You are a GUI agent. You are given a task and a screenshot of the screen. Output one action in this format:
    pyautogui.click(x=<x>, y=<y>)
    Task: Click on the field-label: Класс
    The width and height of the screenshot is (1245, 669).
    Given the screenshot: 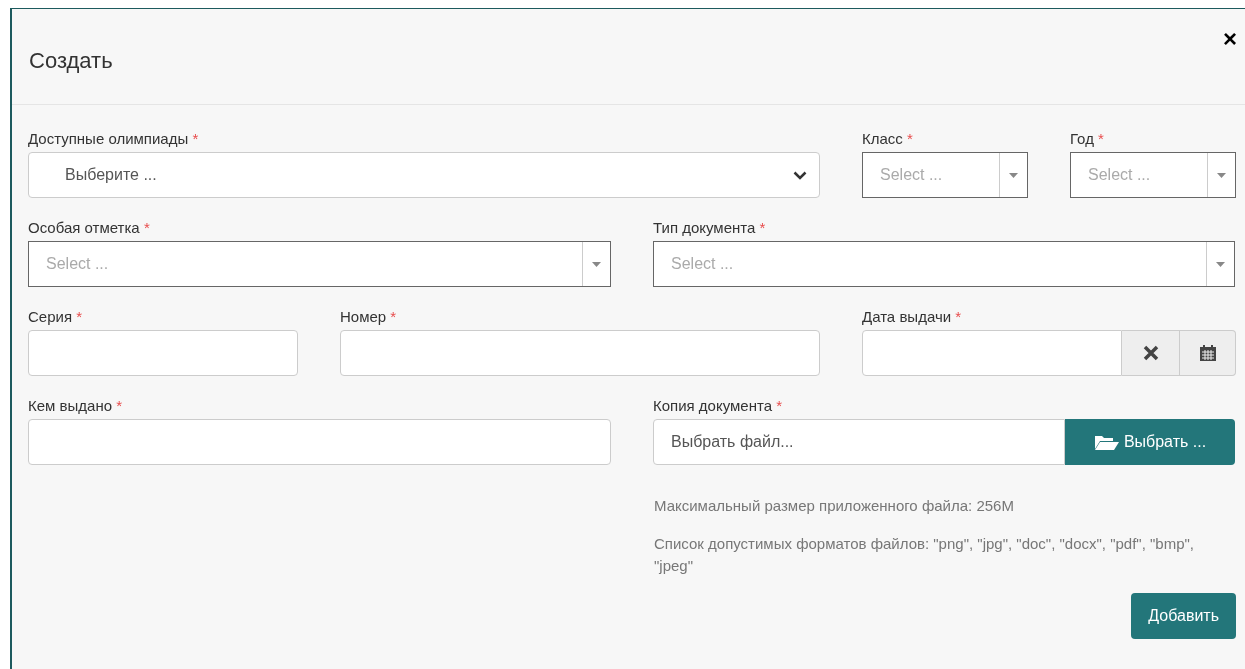 What is the action you would take?
    pyautogui.click(x=882, y=138)
    